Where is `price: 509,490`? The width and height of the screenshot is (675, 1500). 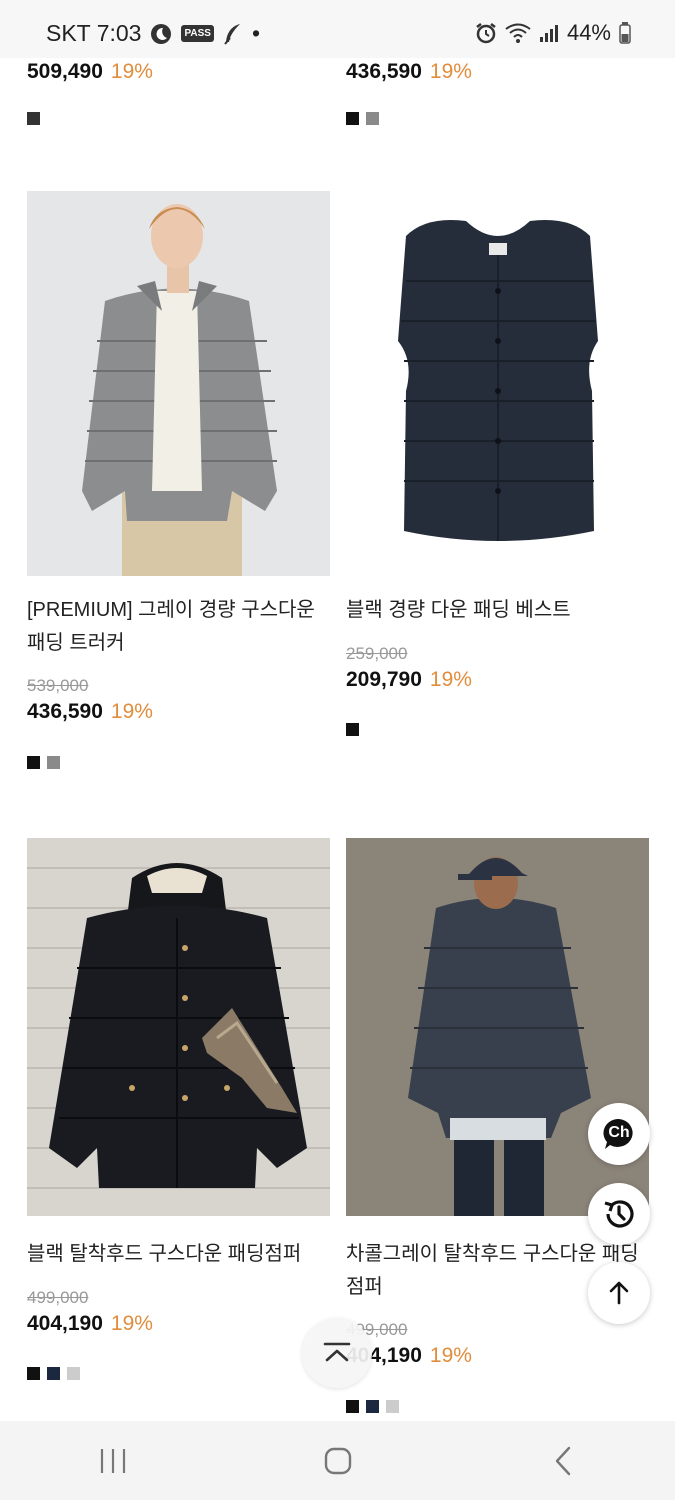 price: 509,490 is located at coordinates (65, 71).